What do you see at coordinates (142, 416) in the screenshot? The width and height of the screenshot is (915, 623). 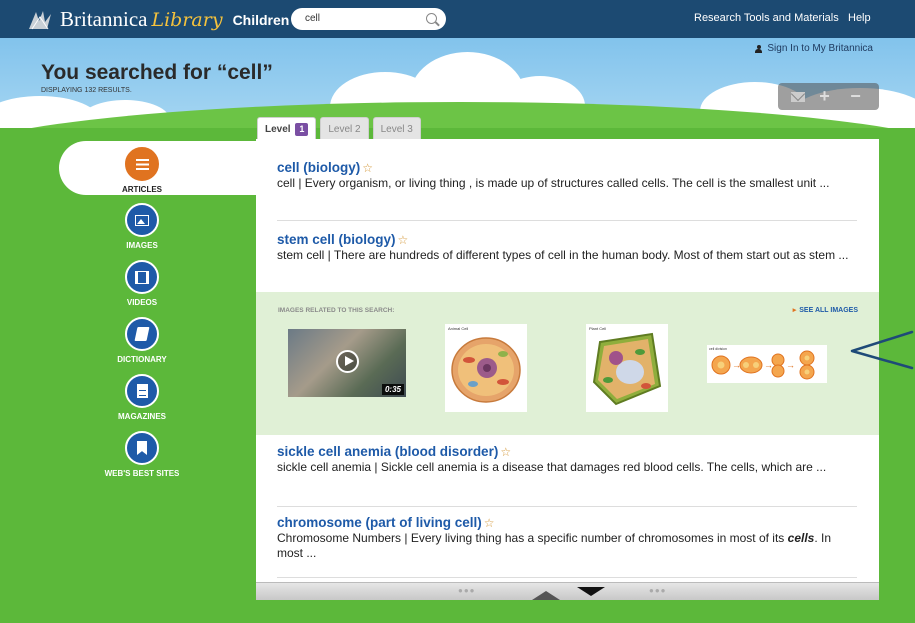 I see `sidebar-item-label: MAGAZINES` at bounding box center [142, 416].